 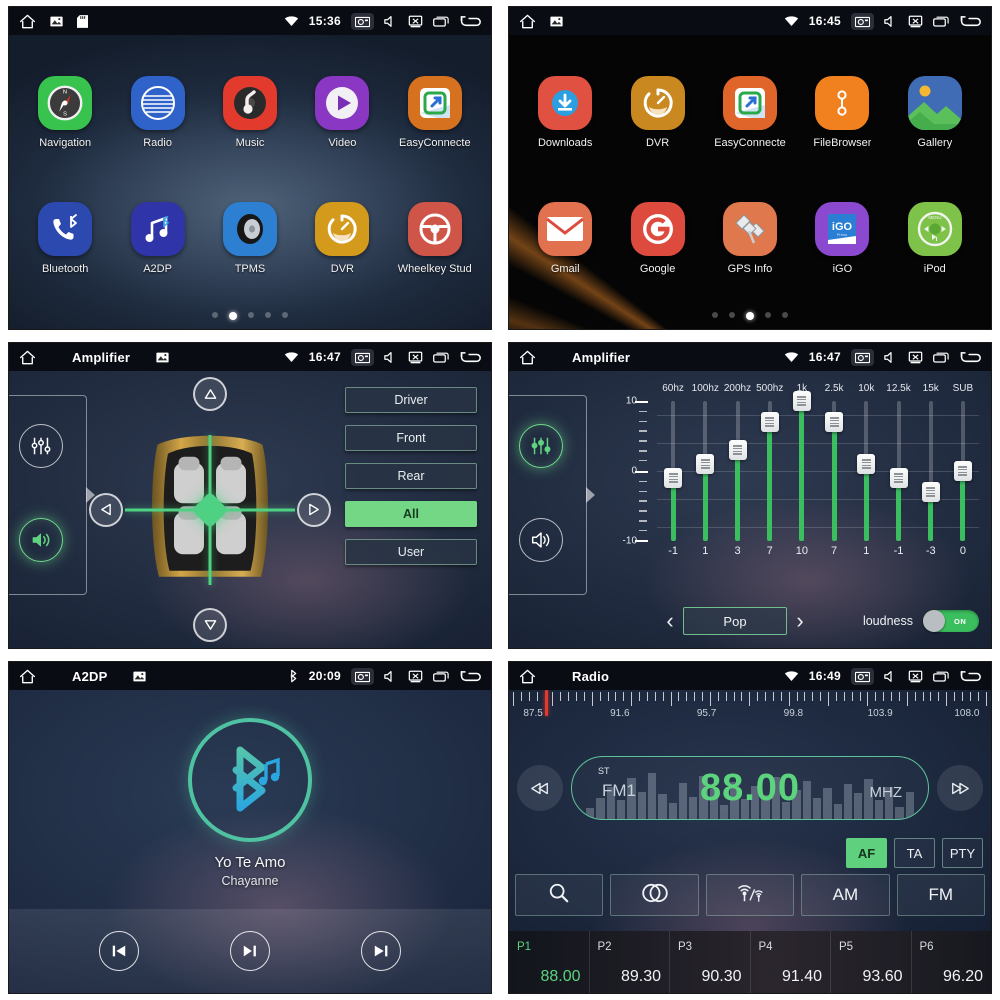 I want to click on eq-slider-10k, so click(x=866, y=471).